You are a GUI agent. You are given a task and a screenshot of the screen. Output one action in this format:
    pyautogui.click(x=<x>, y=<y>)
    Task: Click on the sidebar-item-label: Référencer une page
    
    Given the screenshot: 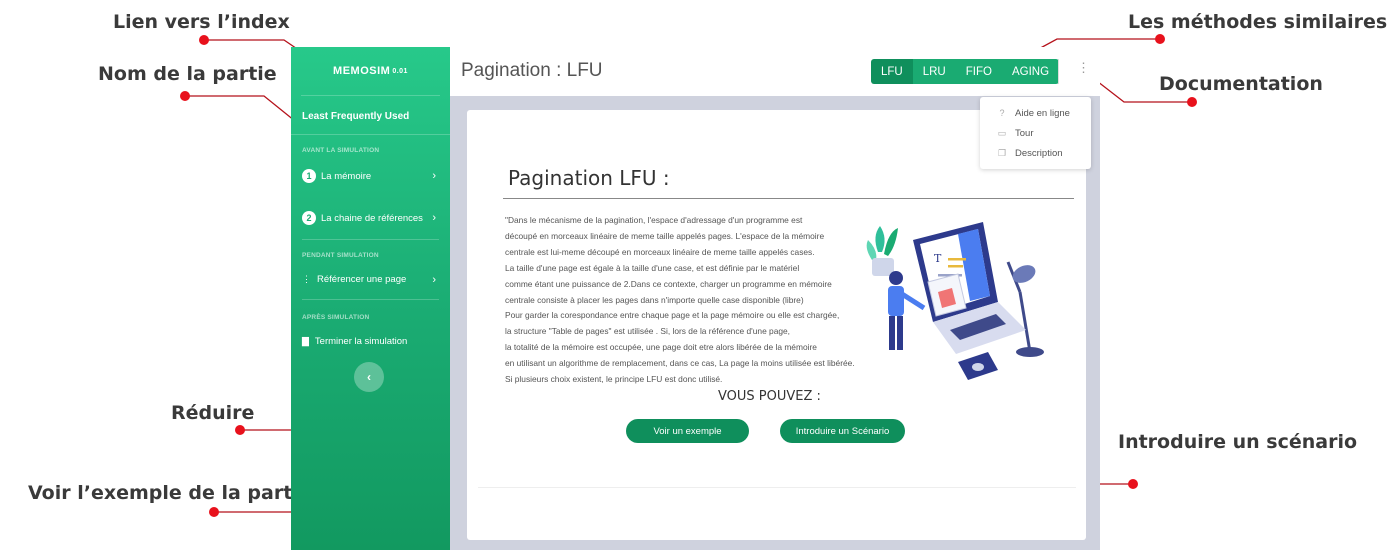 What is the action you would take?
    pyautogui.click(x=362, y=279)
    